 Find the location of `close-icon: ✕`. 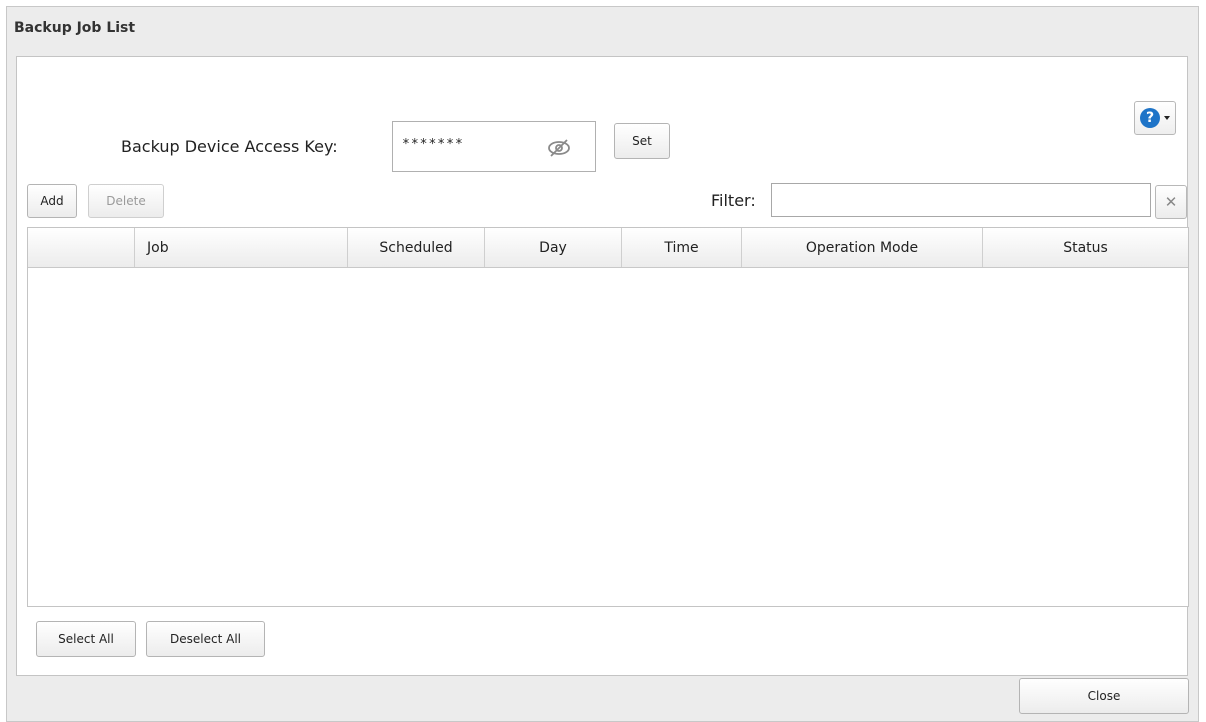

close-icon: ✕ is located at coordinates (1171, 202).